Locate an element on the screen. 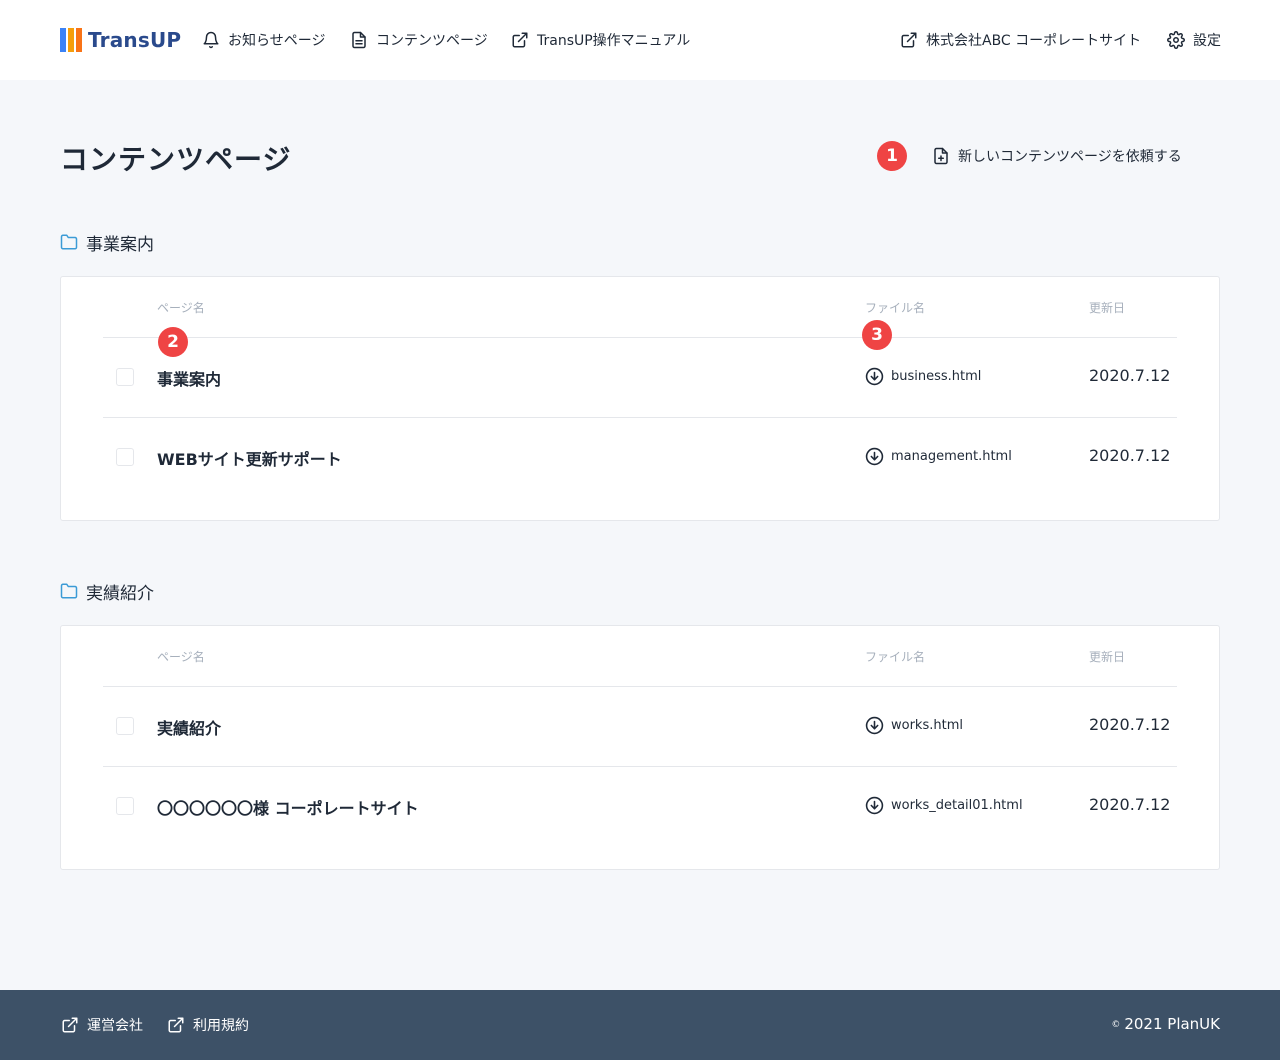  transup-logo: TransUP is located at coordinates (120, 40).